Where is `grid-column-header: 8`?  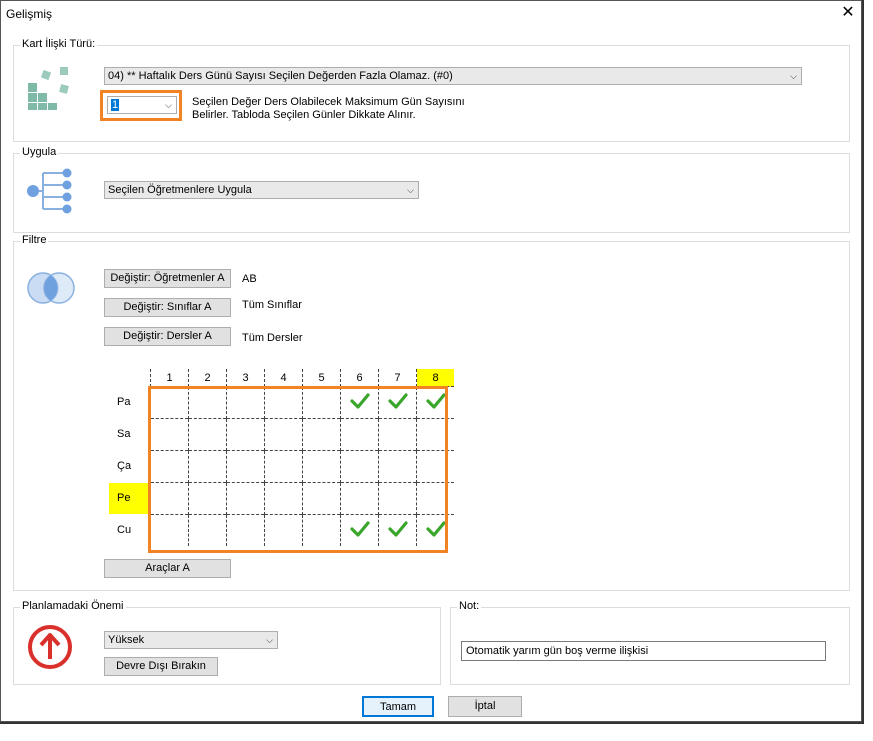
grid-column-header: 8 is located at coordinates (435, 378).